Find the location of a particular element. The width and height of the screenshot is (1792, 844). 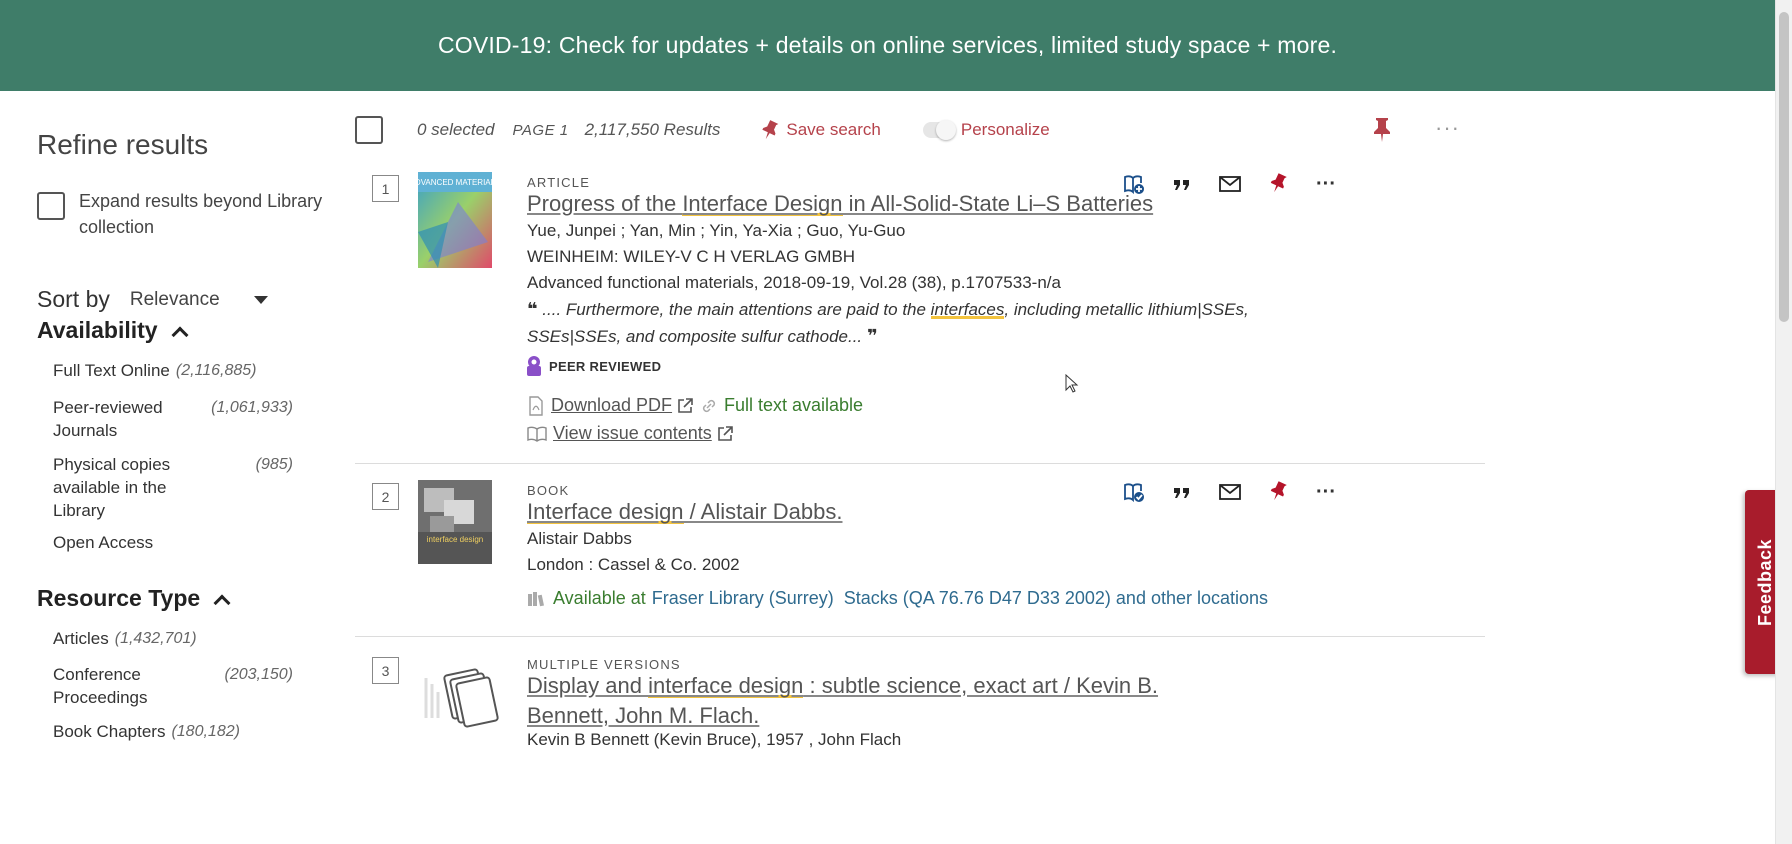

title-text: in All-Solid-State Li–S Batteries is located at coordinates (998, 203).